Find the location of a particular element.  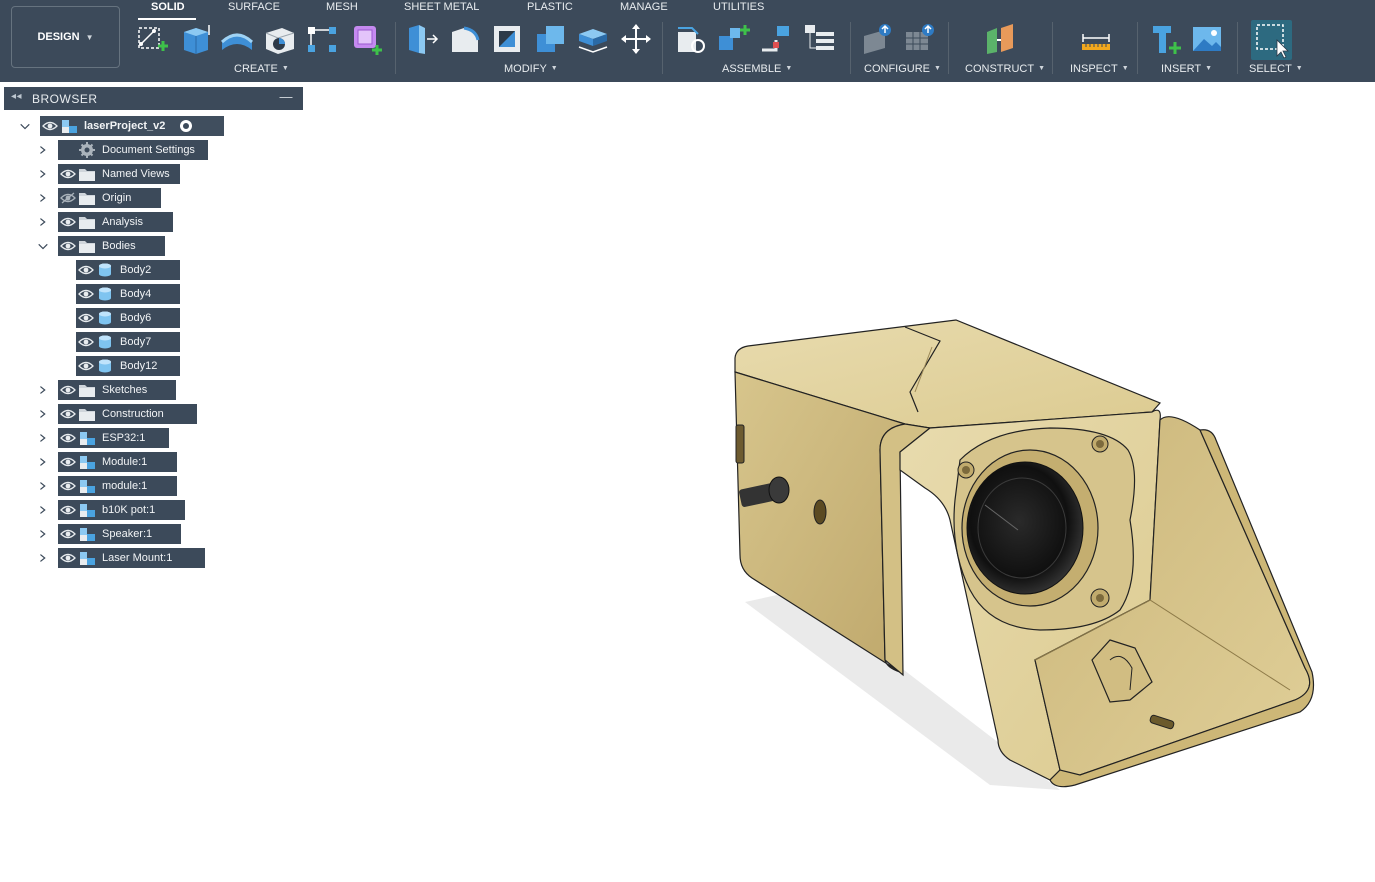

tree-item-body2-node: Body2 is located at coordinates (128, 270).